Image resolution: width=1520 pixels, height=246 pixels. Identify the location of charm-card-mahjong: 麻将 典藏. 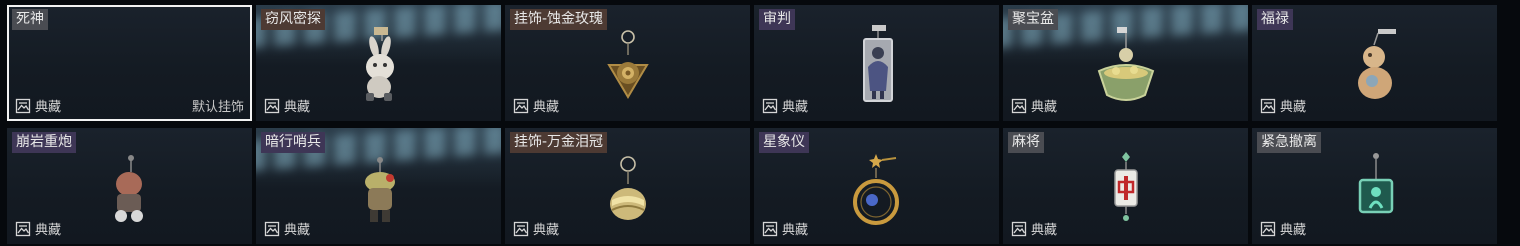
(1125, 186).